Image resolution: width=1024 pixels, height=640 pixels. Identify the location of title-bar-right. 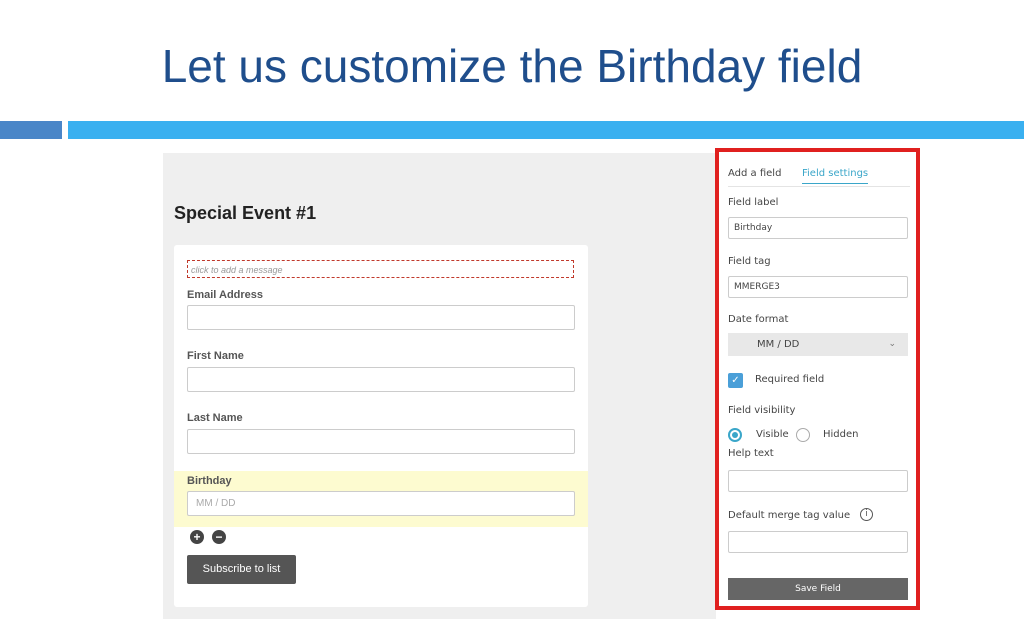
(546, 130).